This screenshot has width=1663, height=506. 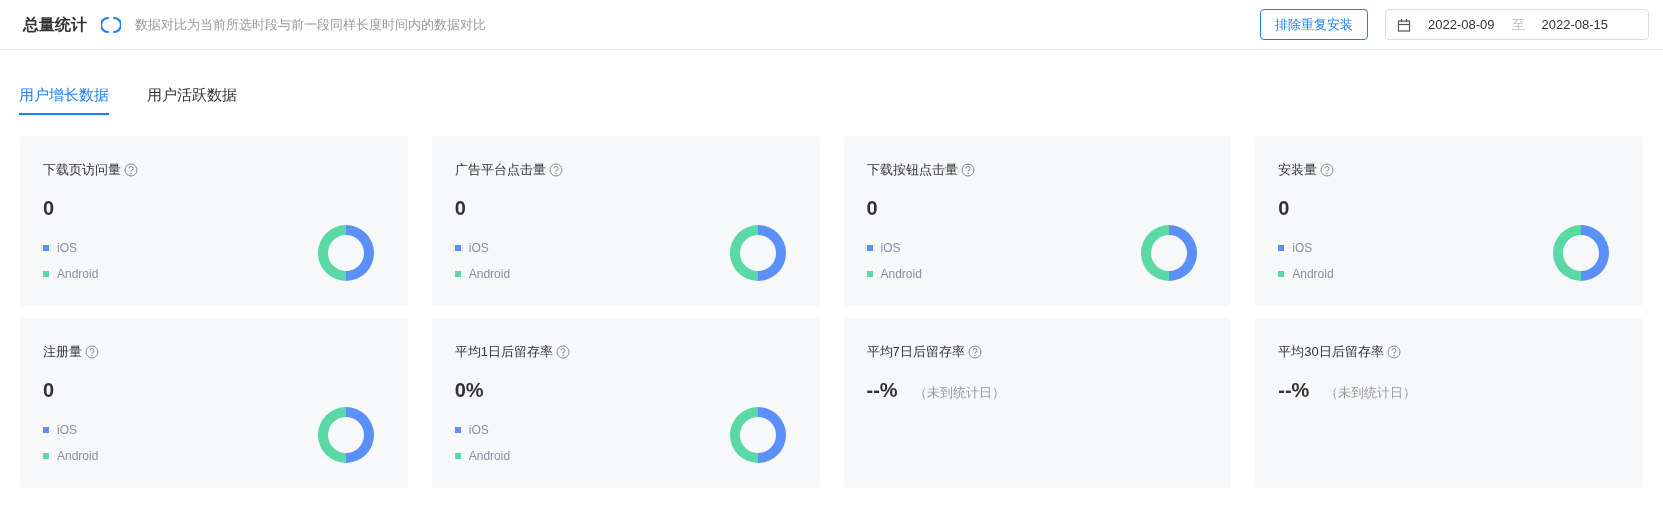 I want to click on card-title: 下载按钮点击量, so click(x=912, y=170).